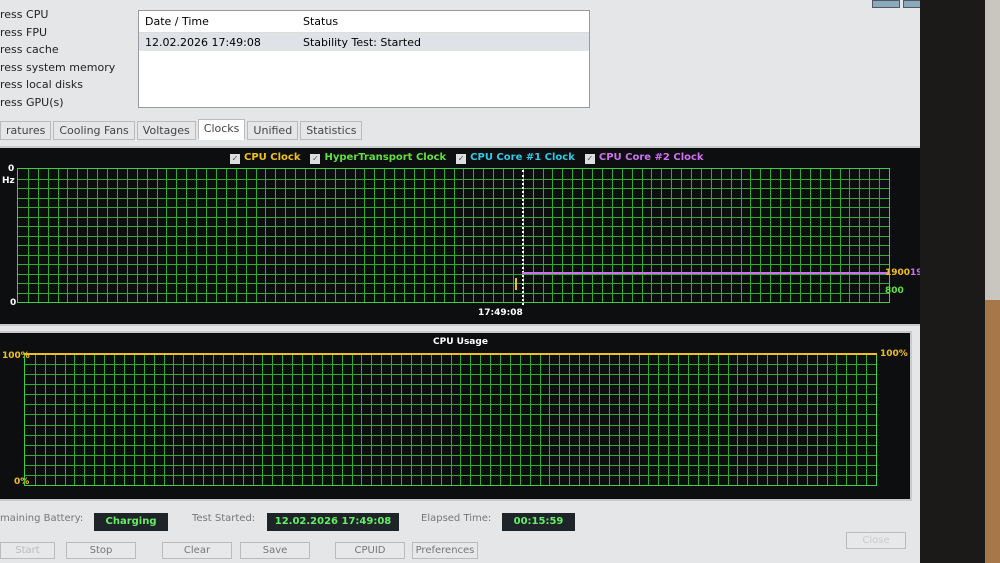 This screenshot has width=1000, height=563. What do you see at coordinates (522, 157) in the screenshot?
I see `legend-label: CPU Core #1 Clock` at bounding box center [522, 157].